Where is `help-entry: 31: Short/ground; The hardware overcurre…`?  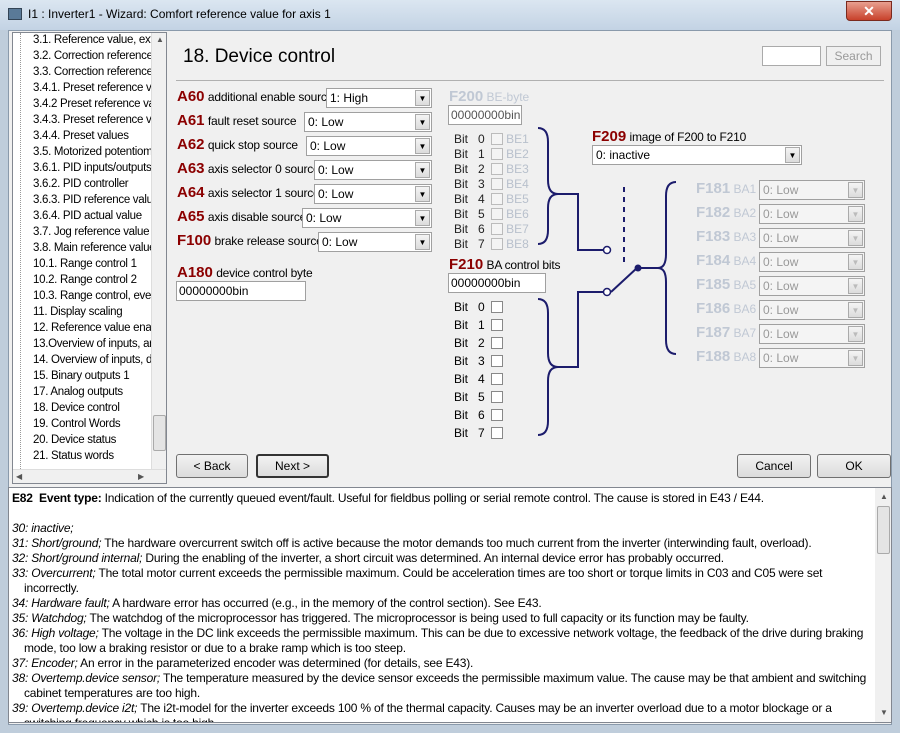 help-entry: 31: Short/ground; The hardware overcurre… is located at coordinates (443, 543).